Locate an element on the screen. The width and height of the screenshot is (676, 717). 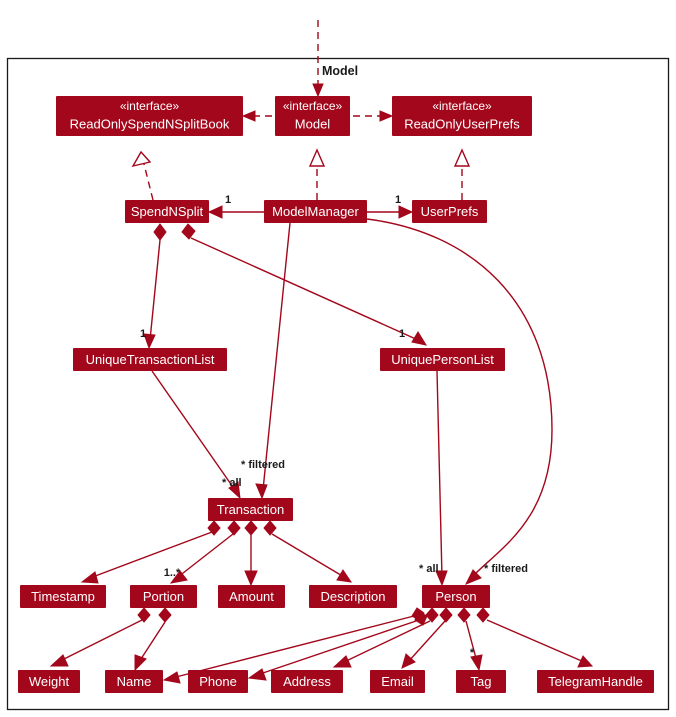
class-readonlyspendnsplitbook: «interface» ReadOnlySpendNSplitBook is located at coordinates (149, 116).